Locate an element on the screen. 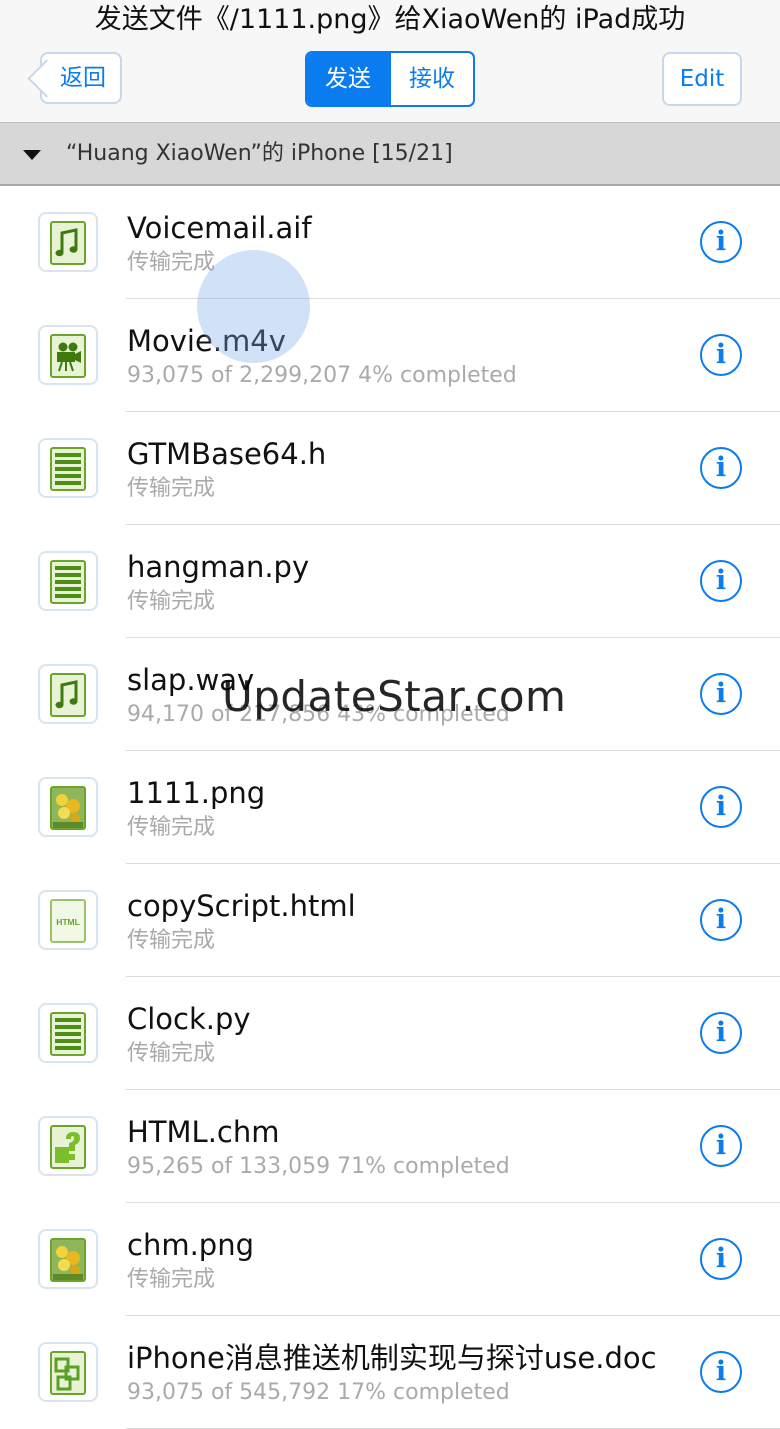  file-row: Clock.py 传输完成 i is located at coordinates (390, 1033).